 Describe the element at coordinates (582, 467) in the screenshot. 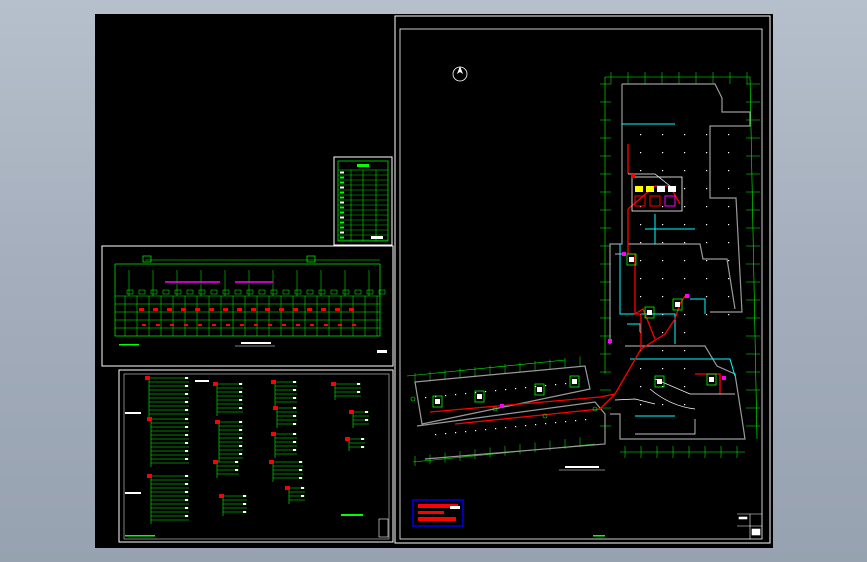

I see `plan-caption` at that location.